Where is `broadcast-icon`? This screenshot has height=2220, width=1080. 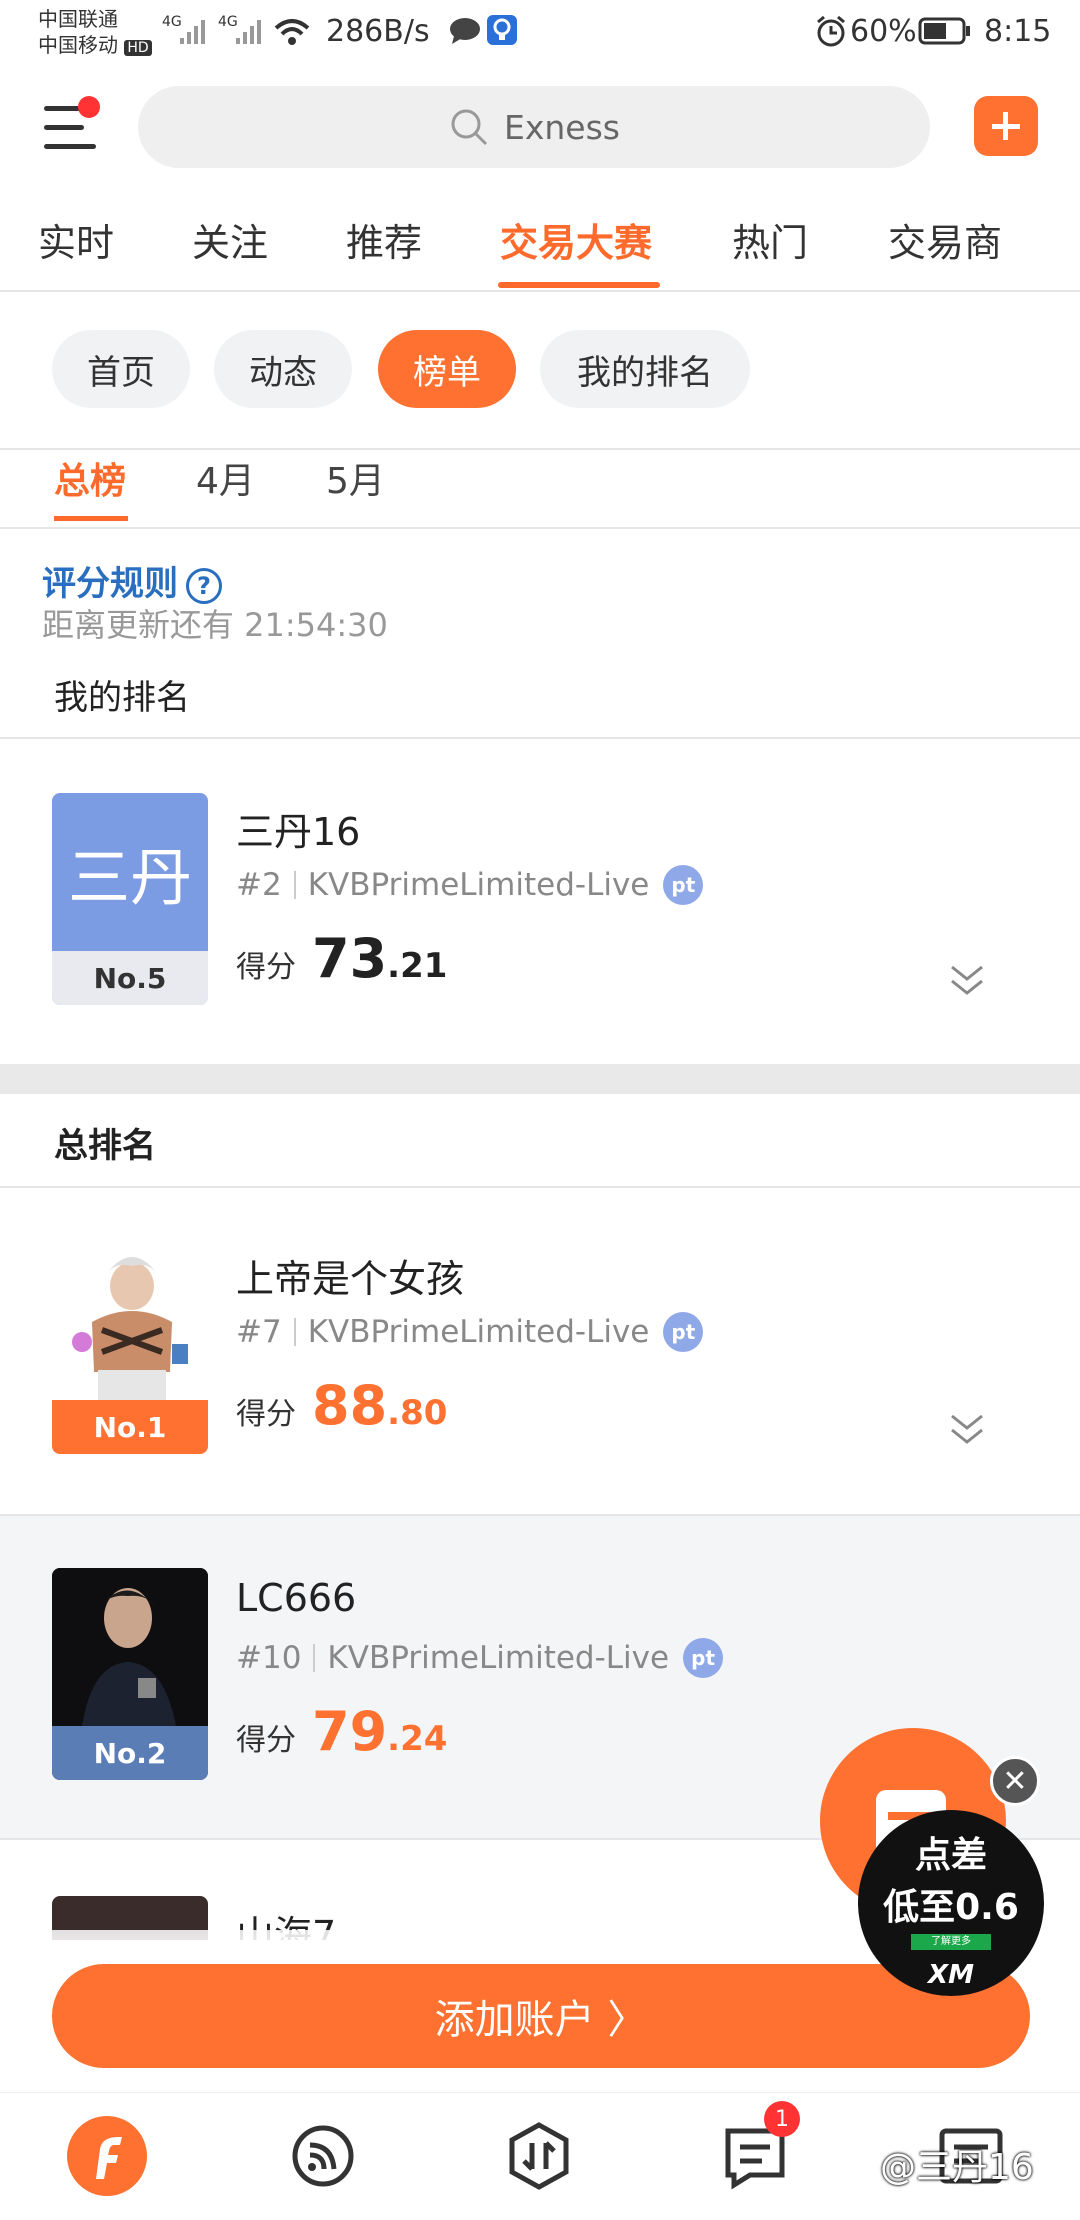 broadcast-icon is located at coordinates (323, 2156).